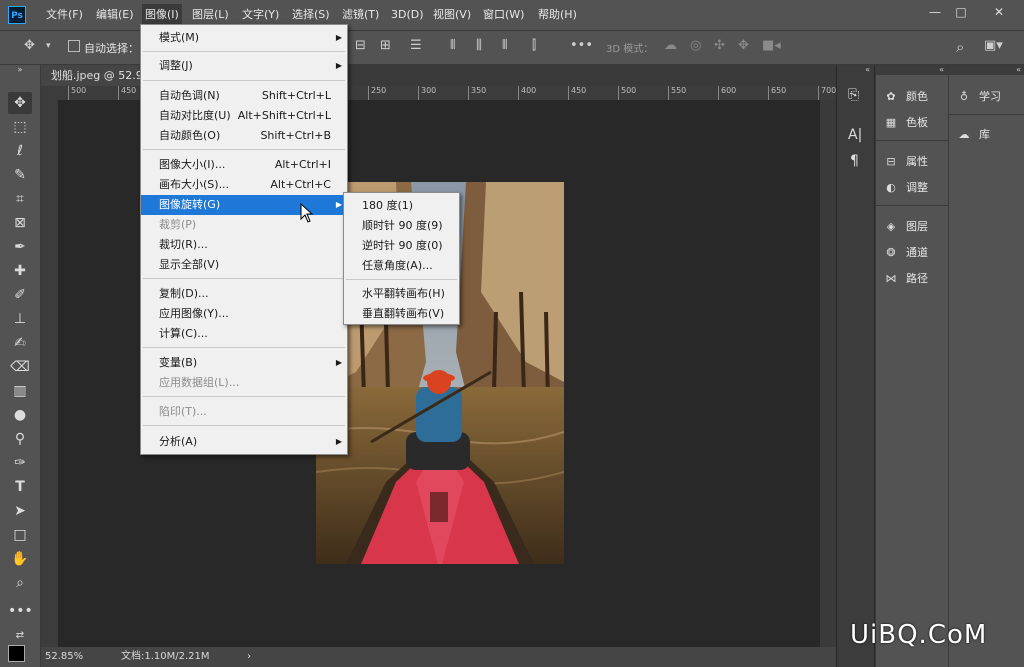  I want to click on menu-item-adjustments: 调整(J) ▶, so click(244, 66).